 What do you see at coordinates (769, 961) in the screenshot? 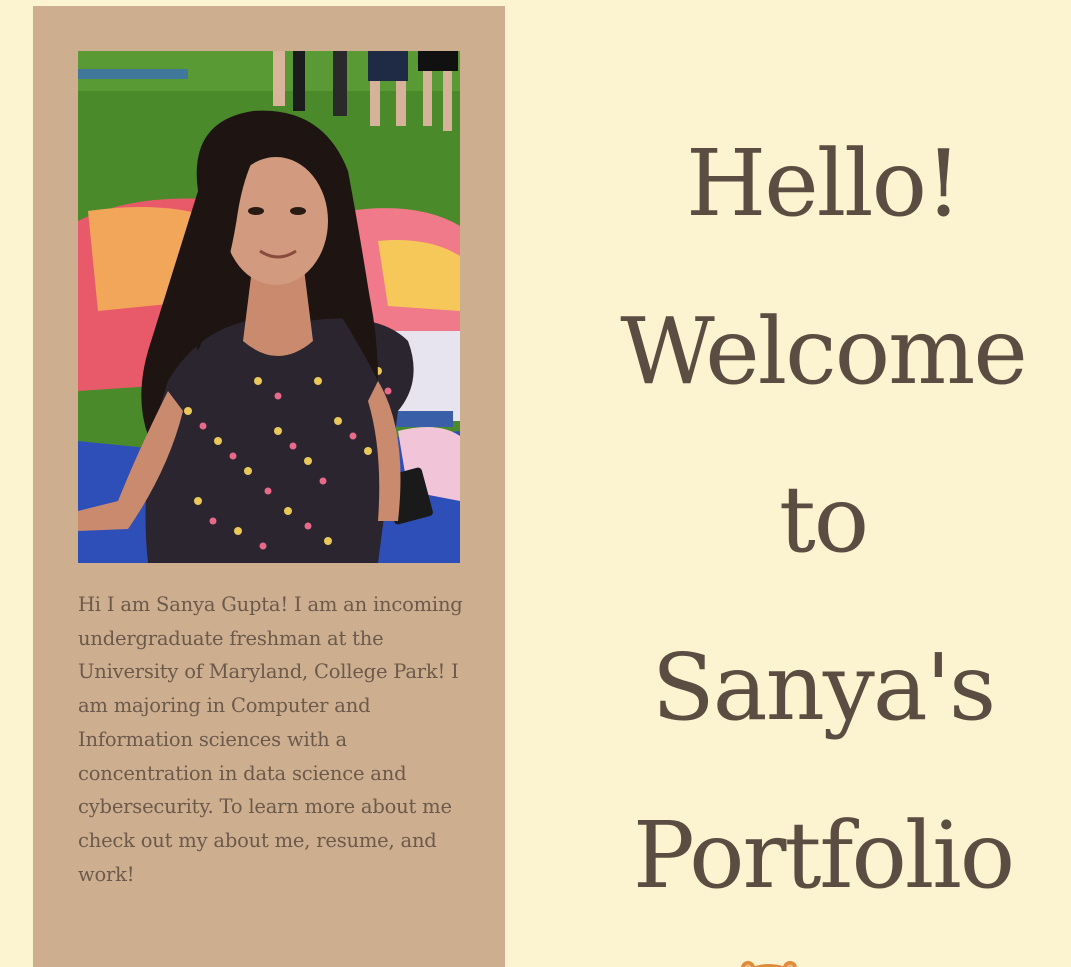
I see `bear-icon` at bounding box center [769, 961].